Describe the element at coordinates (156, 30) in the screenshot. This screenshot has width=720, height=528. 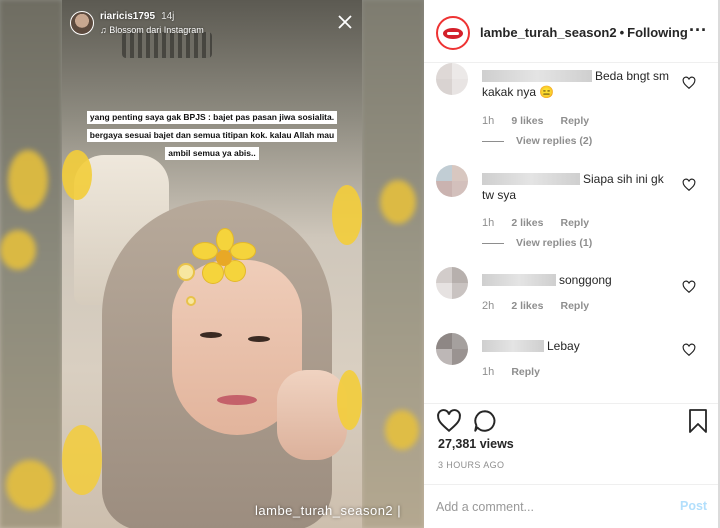
I see `story-music-text: Blossom dari Instagram` at that location.